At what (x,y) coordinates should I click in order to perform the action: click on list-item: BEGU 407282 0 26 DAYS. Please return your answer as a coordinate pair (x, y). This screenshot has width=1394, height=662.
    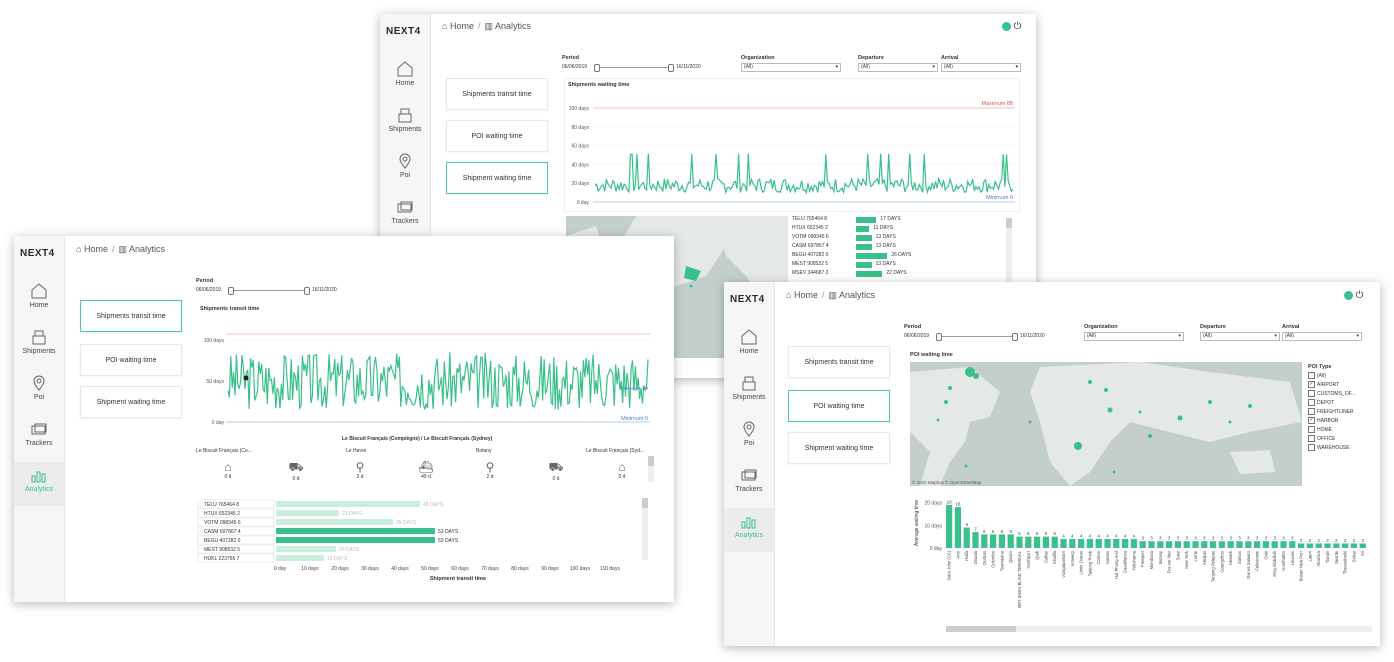
    Looking at the image, I should click on (900, 256).